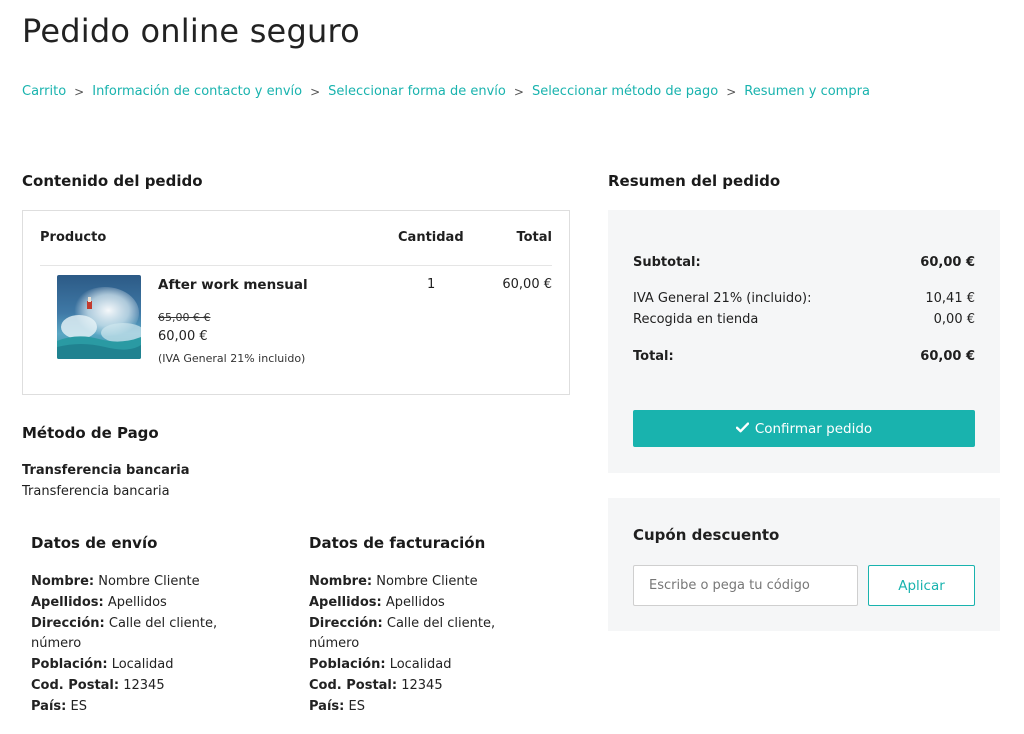 The height and width of the screenshot is (734, 1024). What do you see at coordinates (804, 262) in the screenshot?
I see `summary-subtotal-row: Subtotal: 60,00 €` at bounding box center [804, 262].